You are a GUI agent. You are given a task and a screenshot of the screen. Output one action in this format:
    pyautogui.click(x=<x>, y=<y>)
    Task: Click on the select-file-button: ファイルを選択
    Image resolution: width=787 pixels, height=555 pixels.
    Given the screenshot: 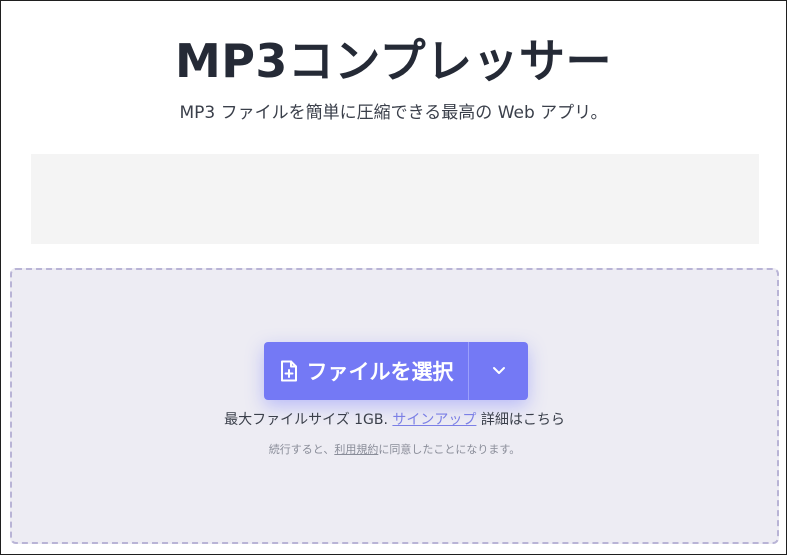 What is the action you would take?
    pyautogui.click(x=366, y=371)
    